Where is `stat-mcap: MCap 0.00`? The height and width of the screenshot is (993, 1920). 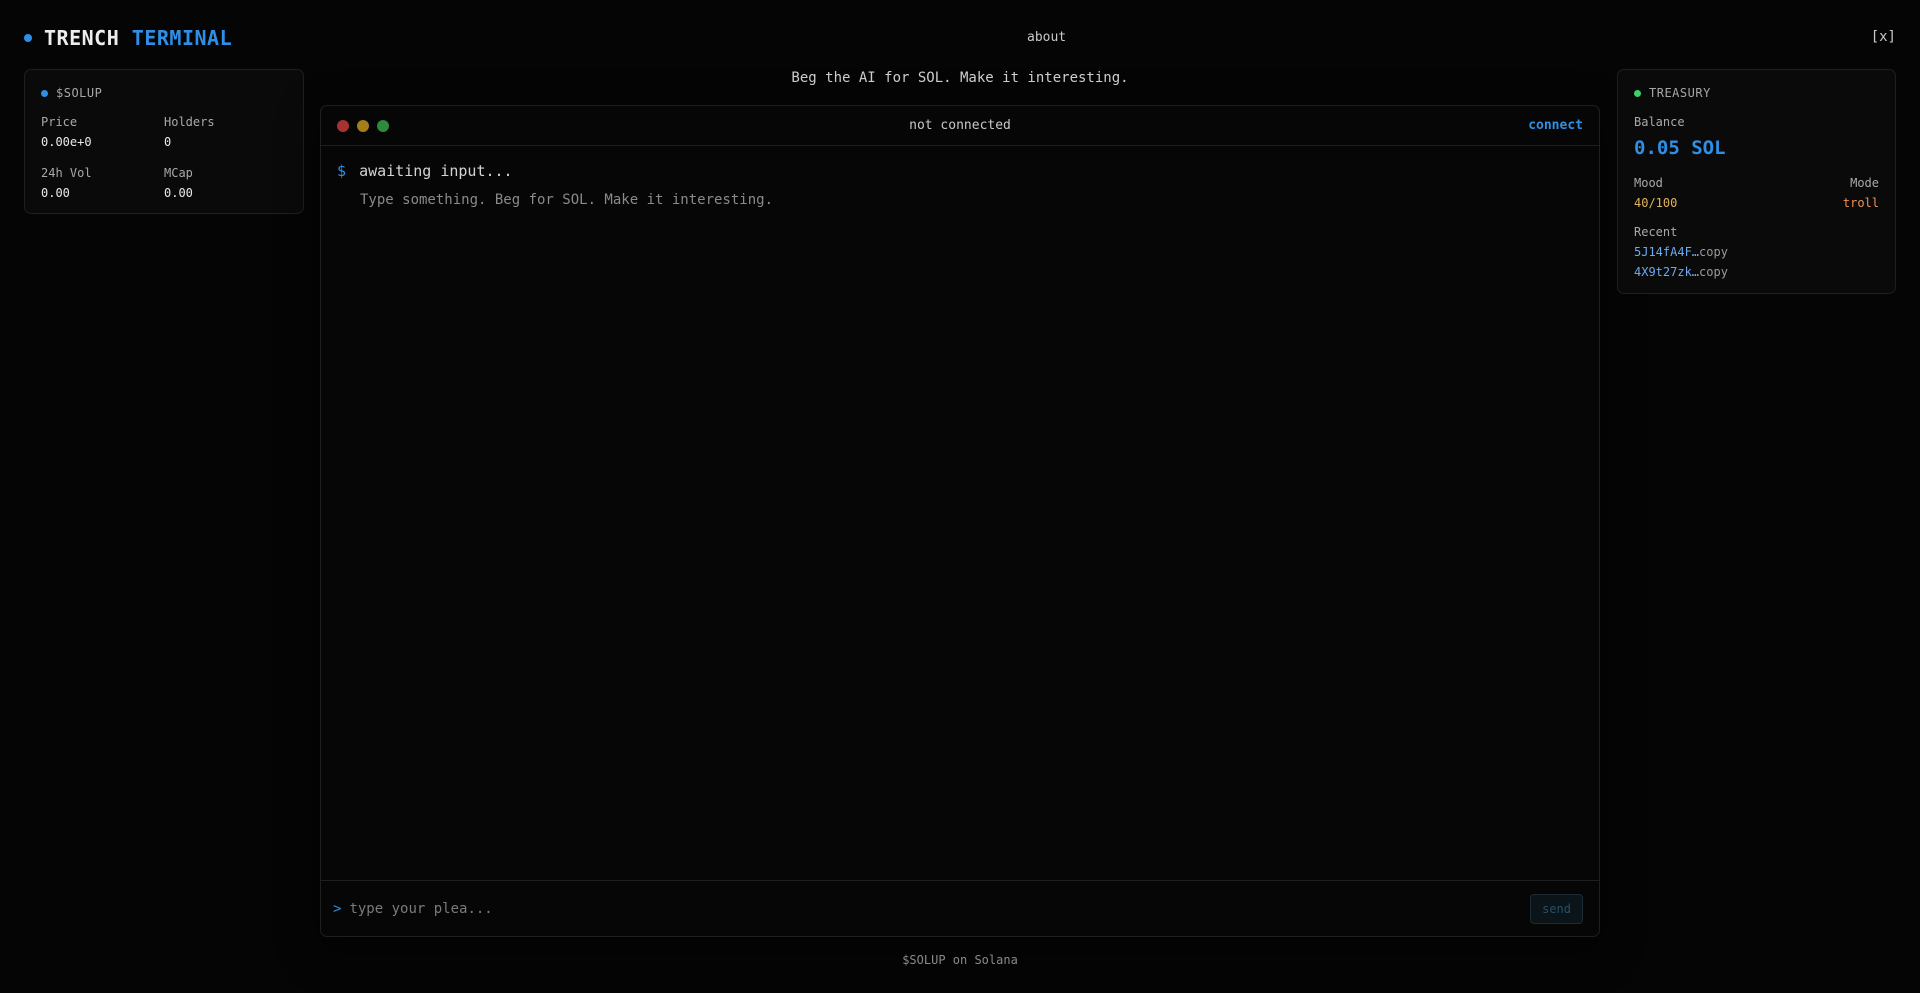
stat-mcap: MCap 0.00 is located at coordinates (225, 183).